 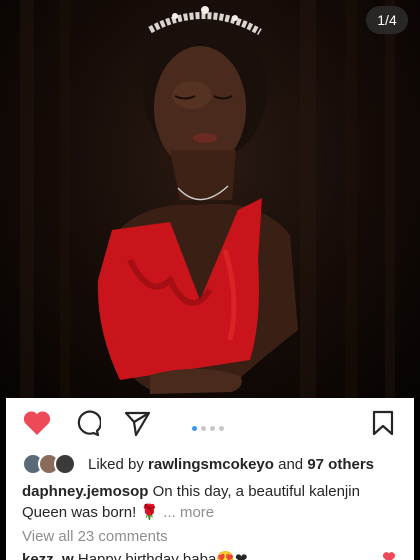 I want to click on like-button, so click(x=37, y=423).